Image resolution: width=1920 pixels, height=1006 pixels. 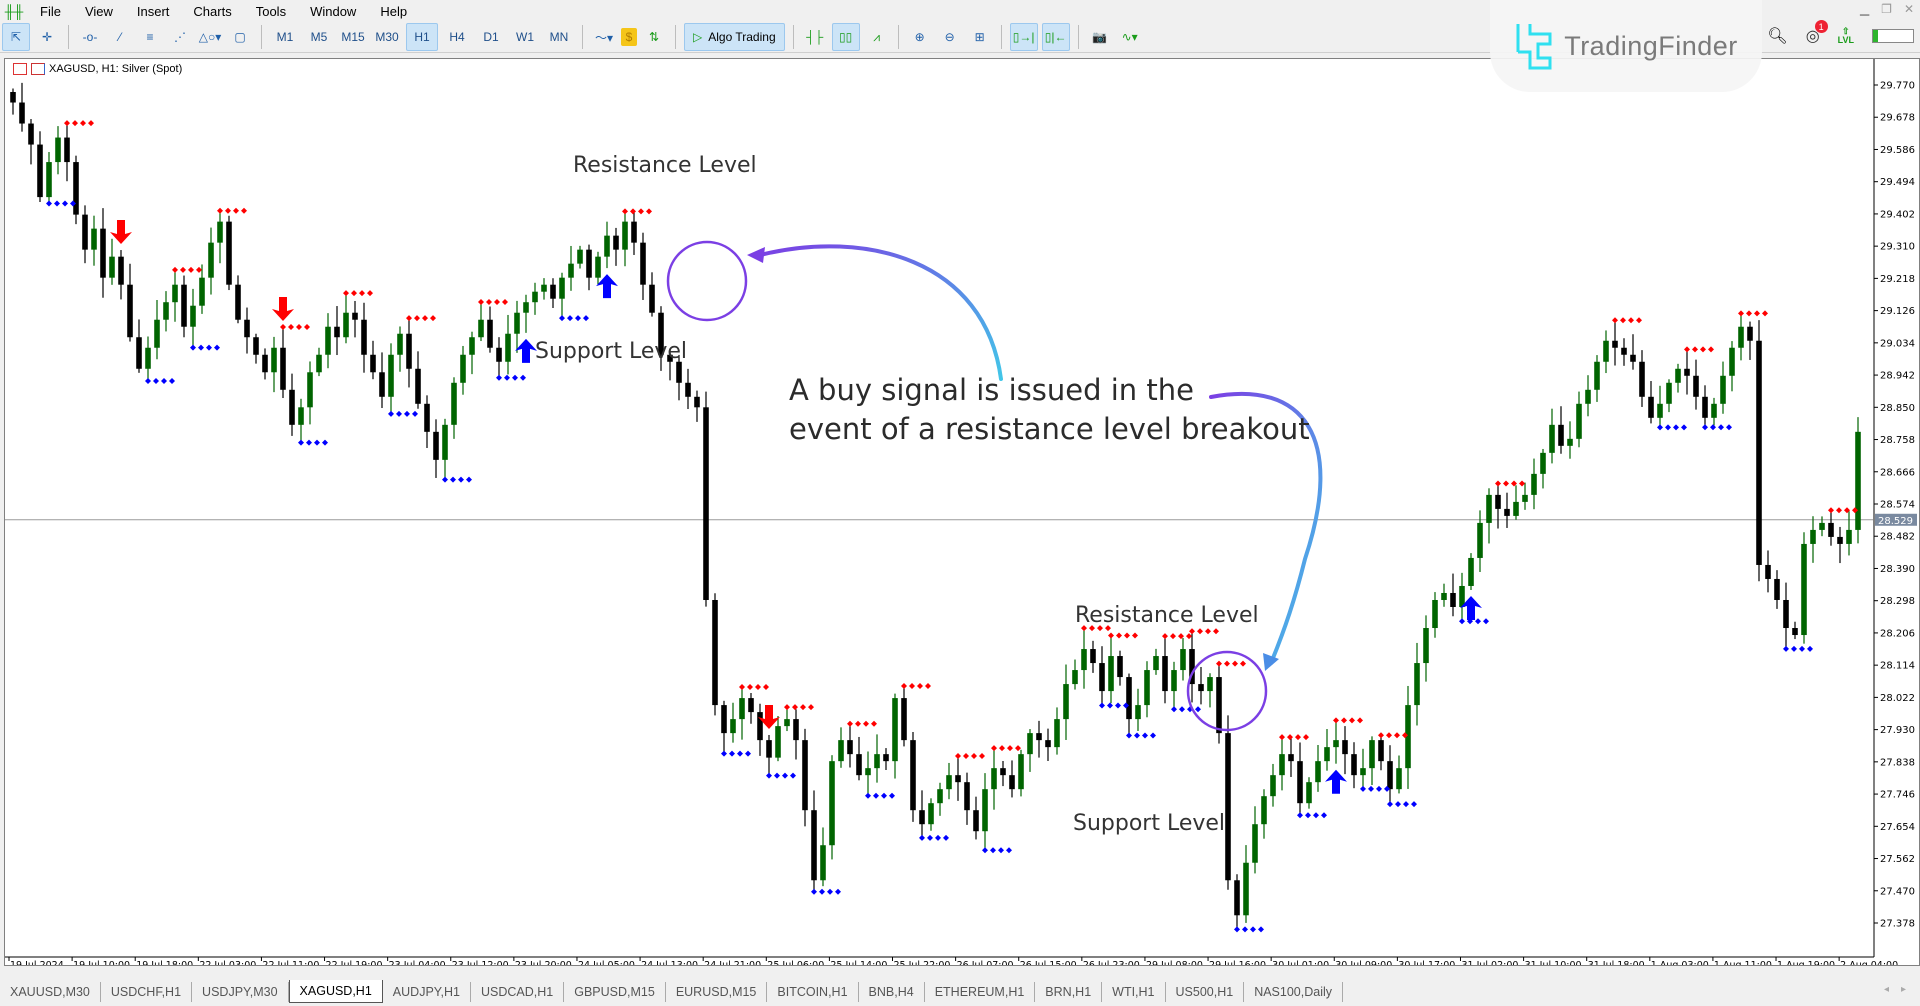 What do you see at coordinates (457, 37) in the screenshot?
I see `timeframe-h4: H4` at bounding box center [457, 37].